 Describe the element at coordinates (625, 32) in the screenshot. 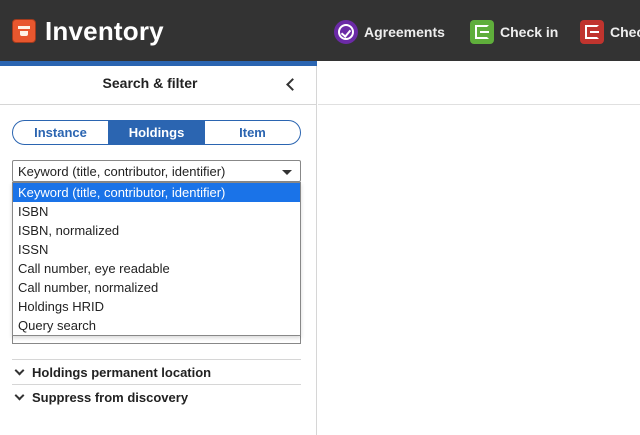

I see `nav-item-label: Chec` at that location.